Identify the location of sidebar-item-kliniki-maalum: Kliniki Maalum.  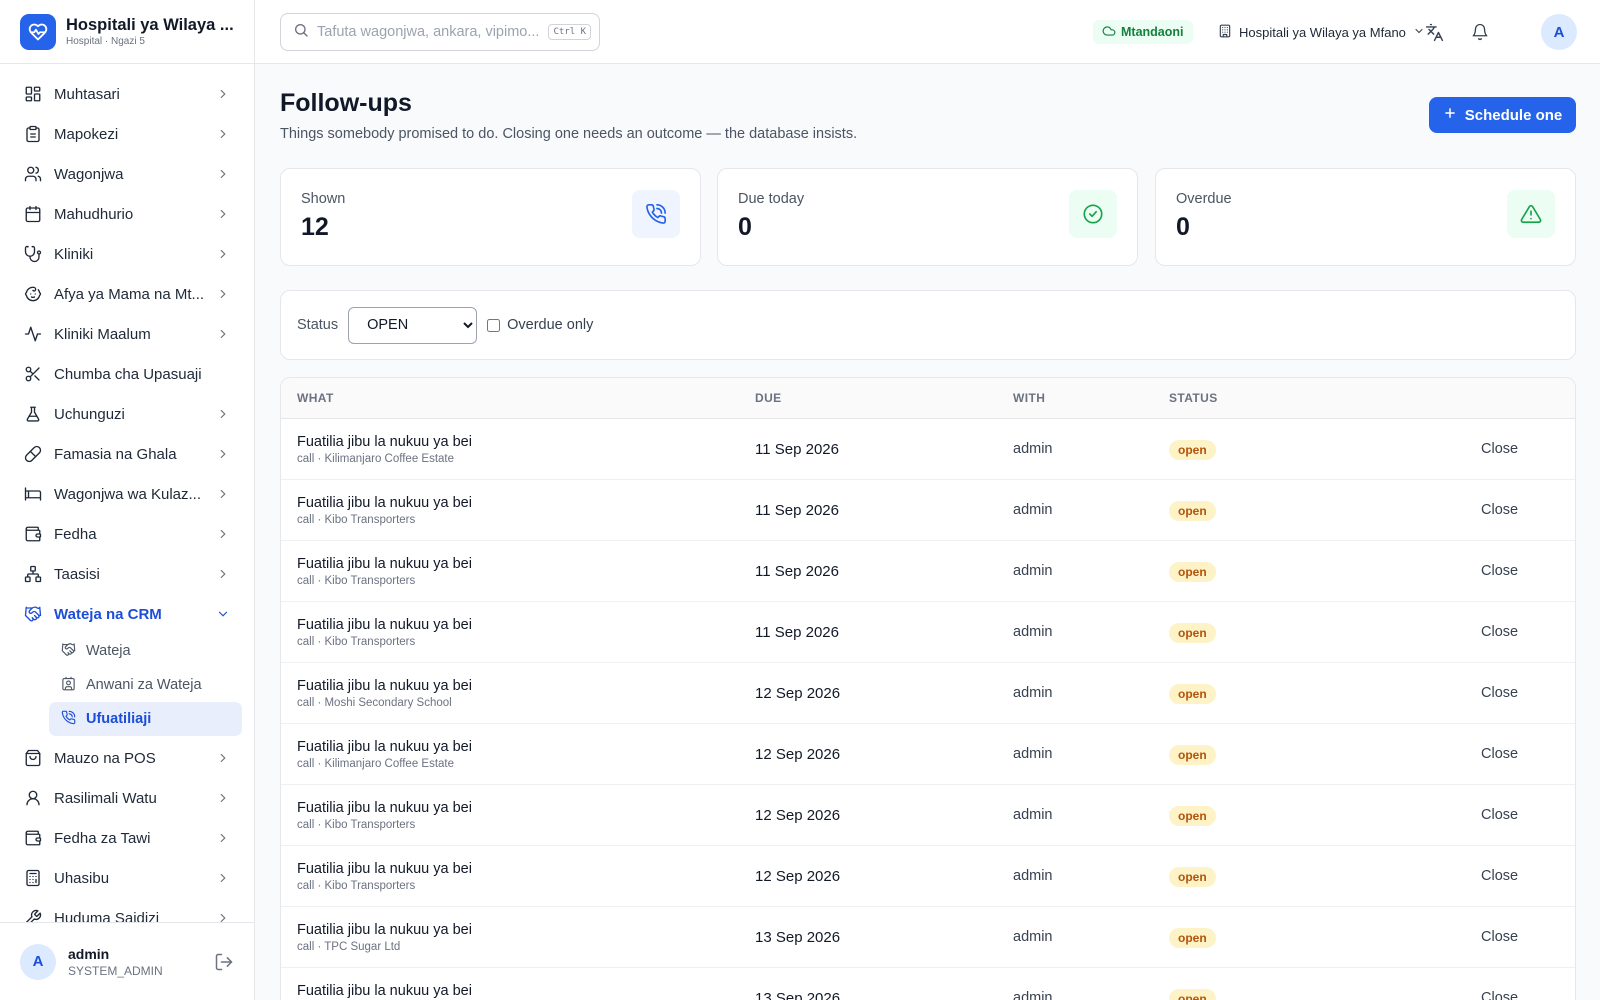
(127, 334).